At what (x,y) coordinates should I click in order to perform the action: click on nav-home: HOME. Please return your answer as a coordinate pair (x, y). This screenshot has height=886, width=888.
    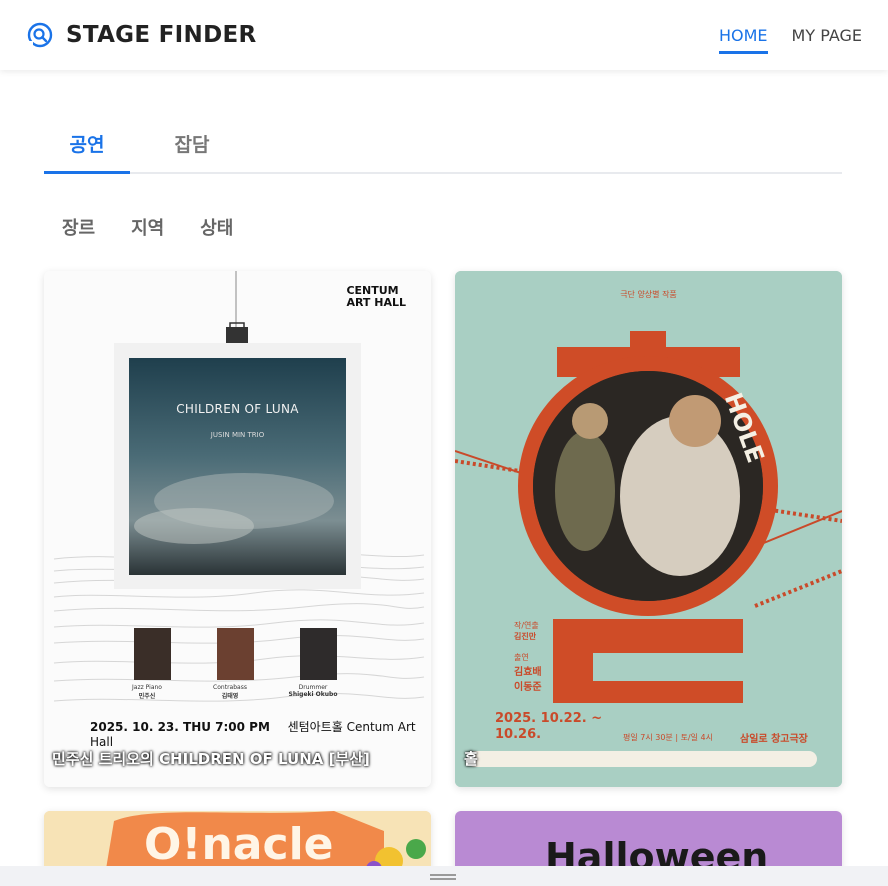
    Looking at the image, I should click on (743, 40).